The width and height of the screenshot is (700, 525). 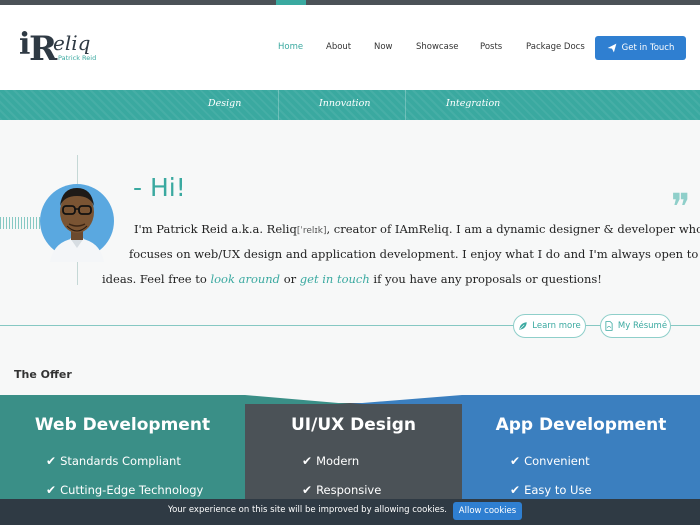 What do you see at coordinates (156, 279) in the screenshot?
I see `intro-text: ideas. Feel free to` at bounding box center [156, 279].